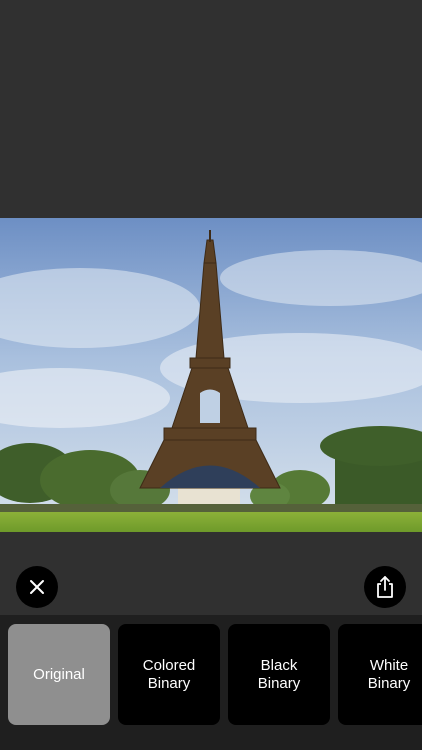  Describe the element at coordinates (380, 674) in the screenshot. I see `filter-white-binary: White Binary` at that location.